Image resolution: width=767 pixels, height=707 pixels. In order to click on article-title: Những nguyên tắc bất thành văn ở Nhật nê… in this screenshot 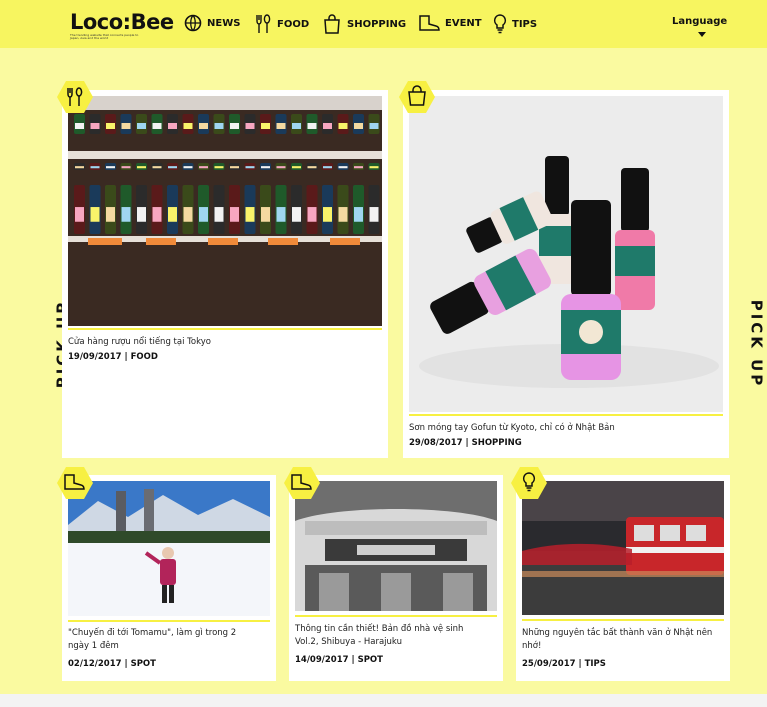, I will do `click(624, 640)`.